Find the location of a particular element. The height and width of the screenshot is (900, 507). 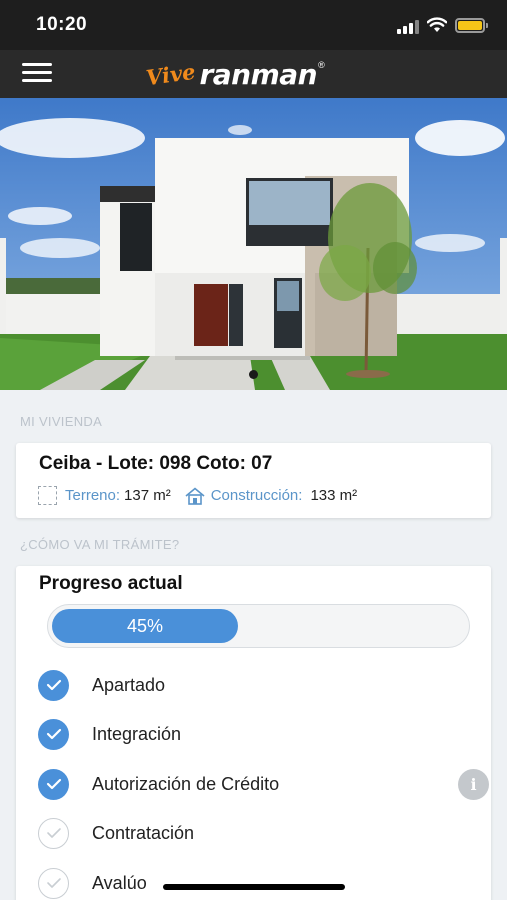

progress-bar-fill: 45% is located at coordinates (145, 626).